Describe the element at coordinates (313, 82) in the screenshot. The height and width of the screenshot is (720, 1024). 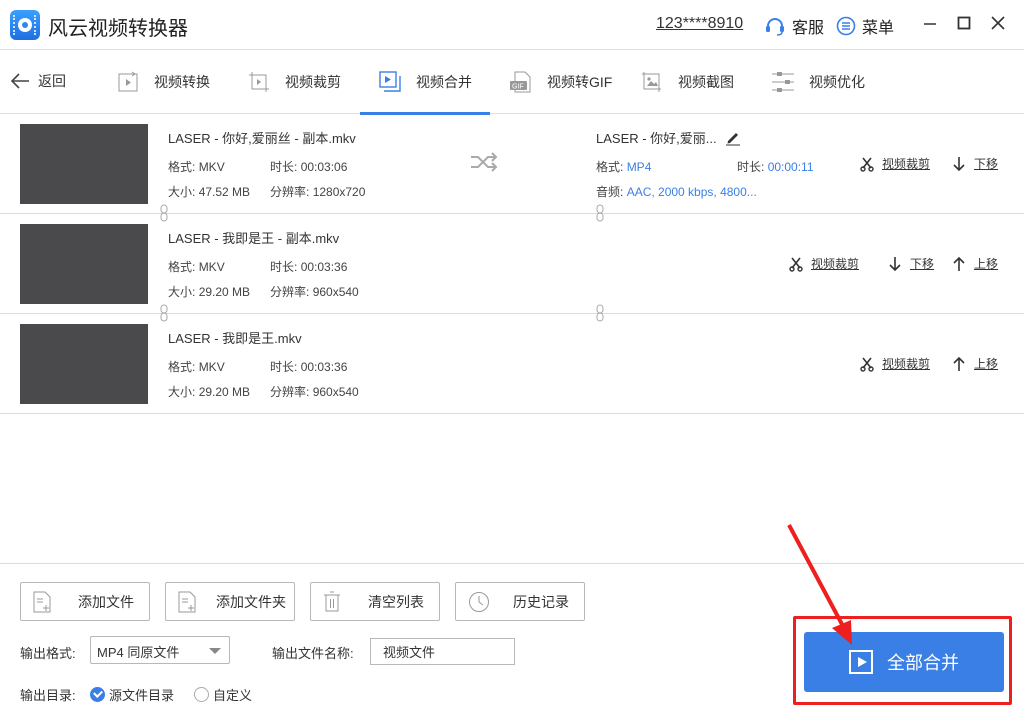
I see `tab-label: 视频裁剪` at that location.